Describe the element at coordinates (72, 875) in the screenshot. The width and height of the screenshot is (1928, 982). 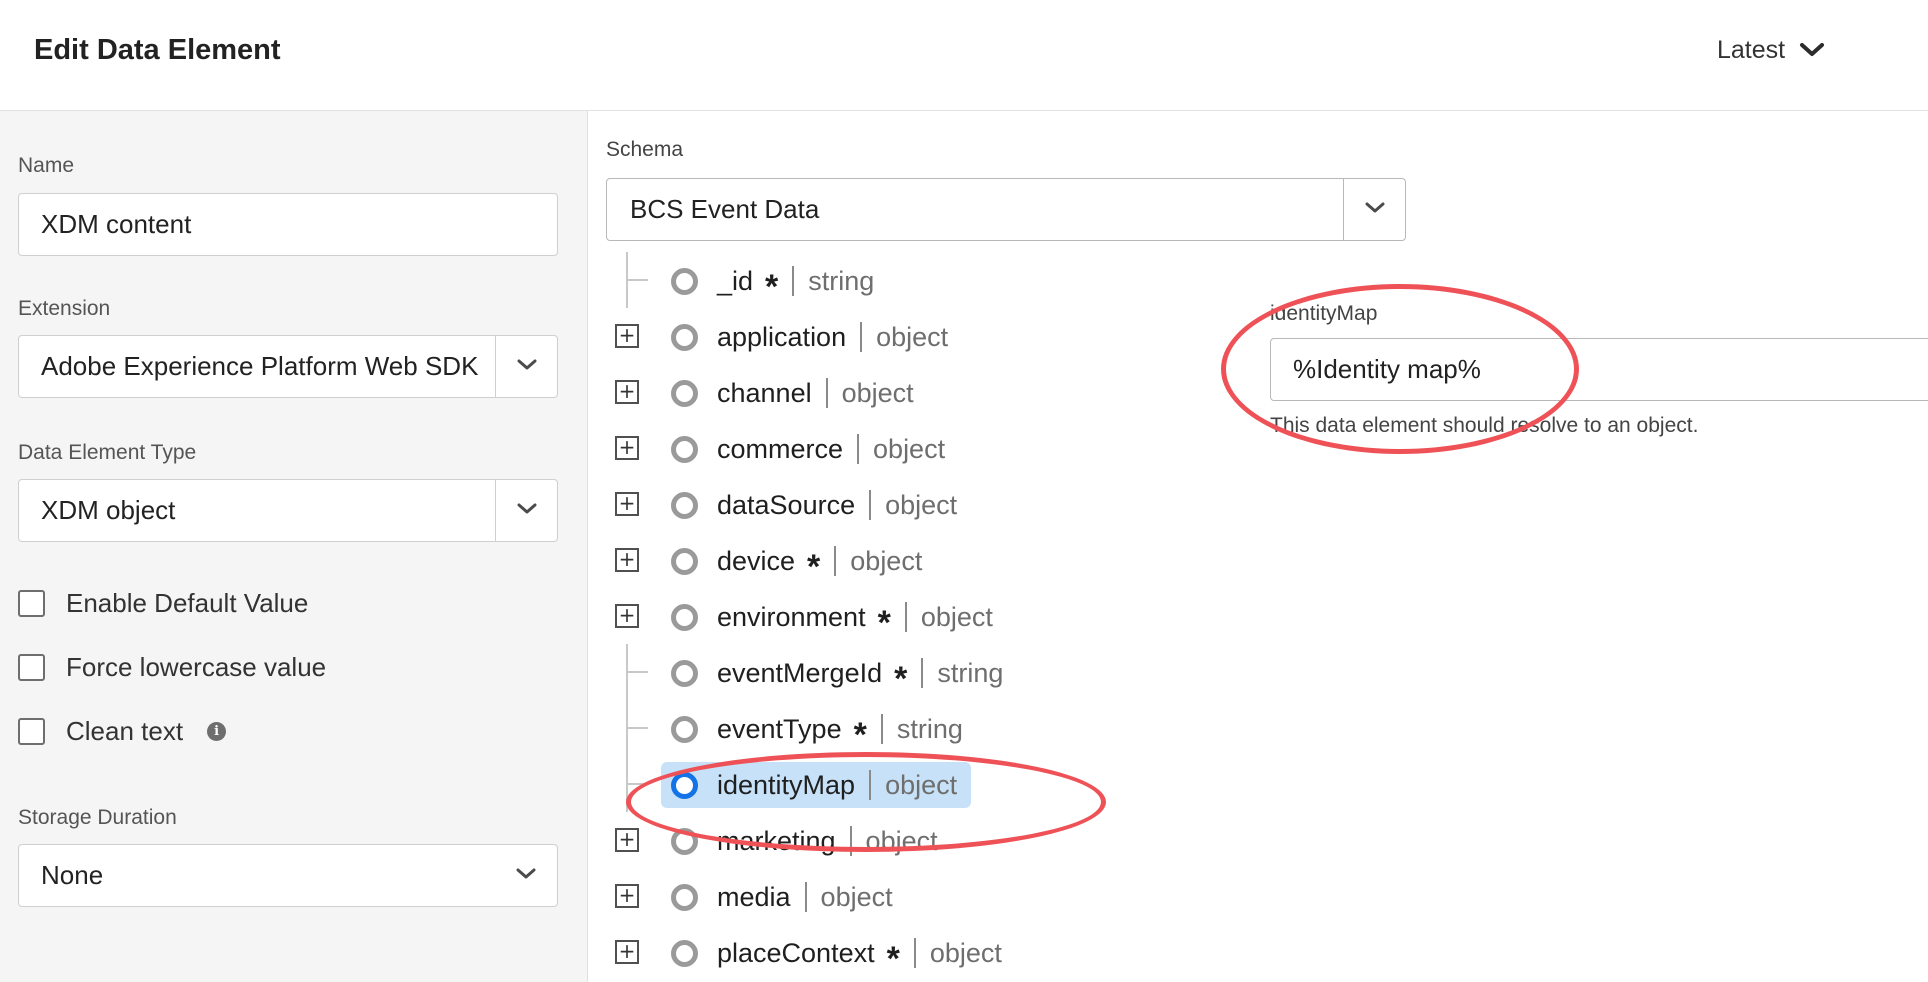
I see `storage-value: None` at that location.